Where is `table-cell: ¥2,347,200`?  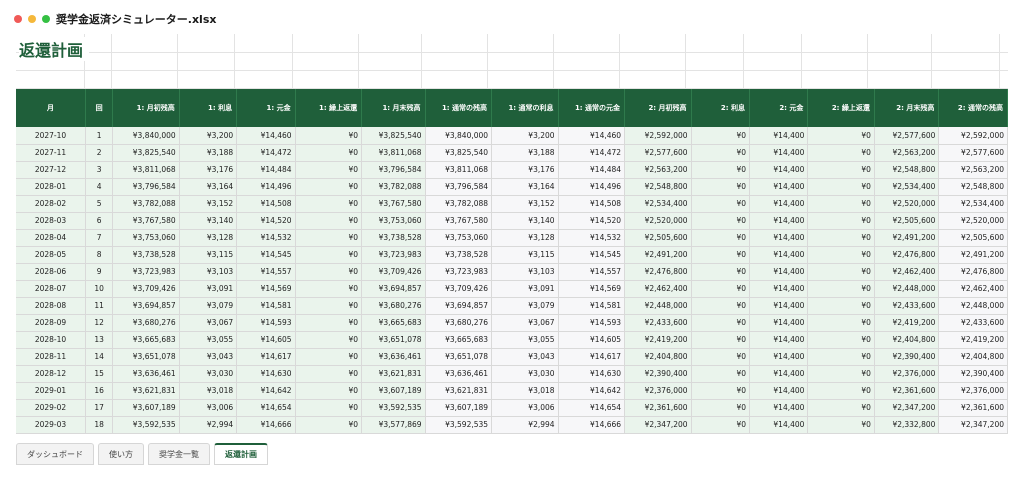 table-cell: ¥2,347,200 is located at coordinates (973, 425).